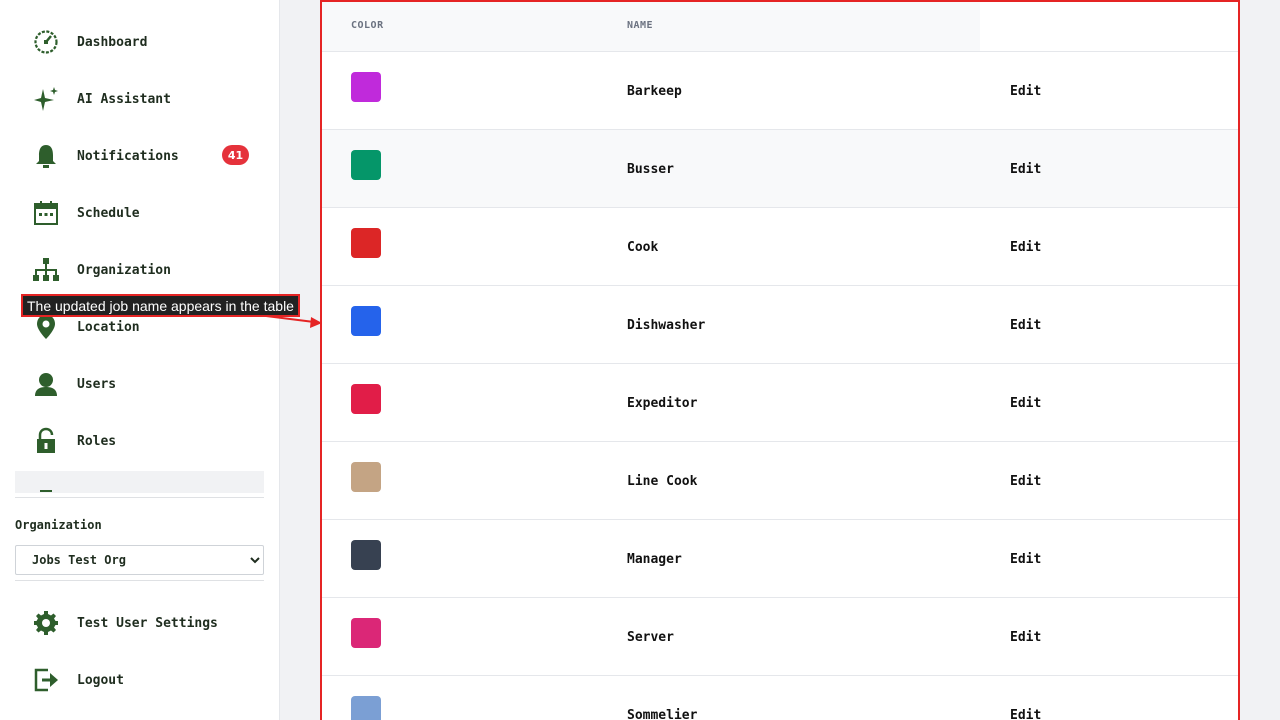 Image resolution: width=1280 pixels, height=720 pixels. I want to click on lock-open-icon, so click(46, 441).